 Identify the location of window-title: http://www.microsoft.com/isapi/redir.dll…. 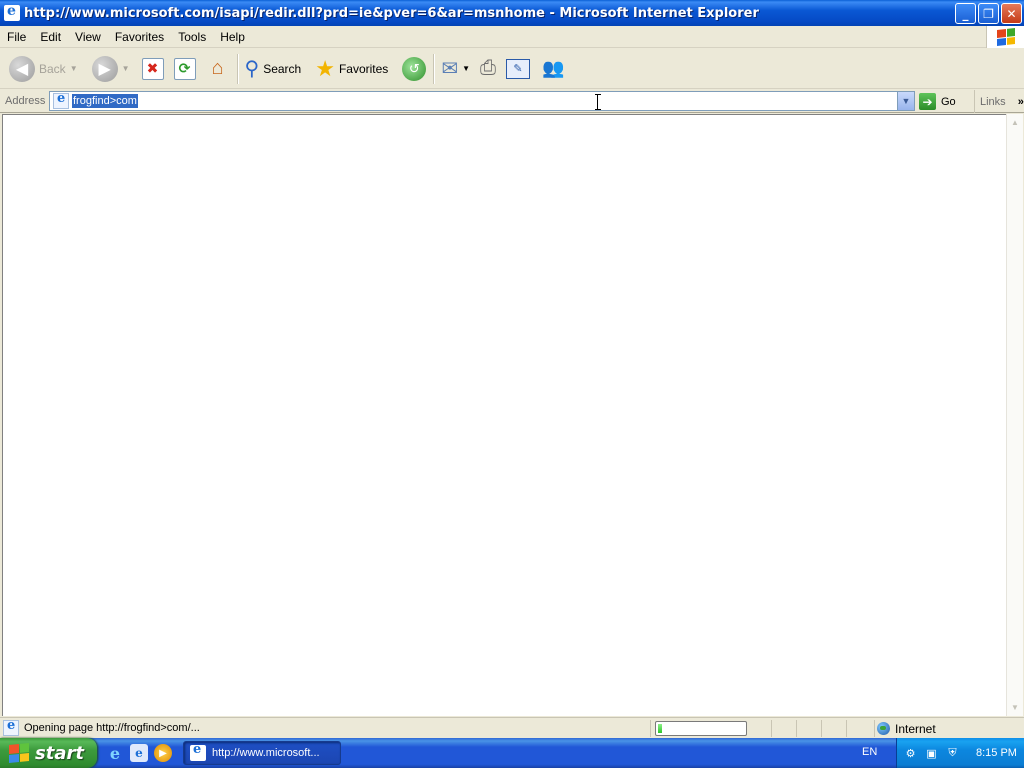
(391, 13).